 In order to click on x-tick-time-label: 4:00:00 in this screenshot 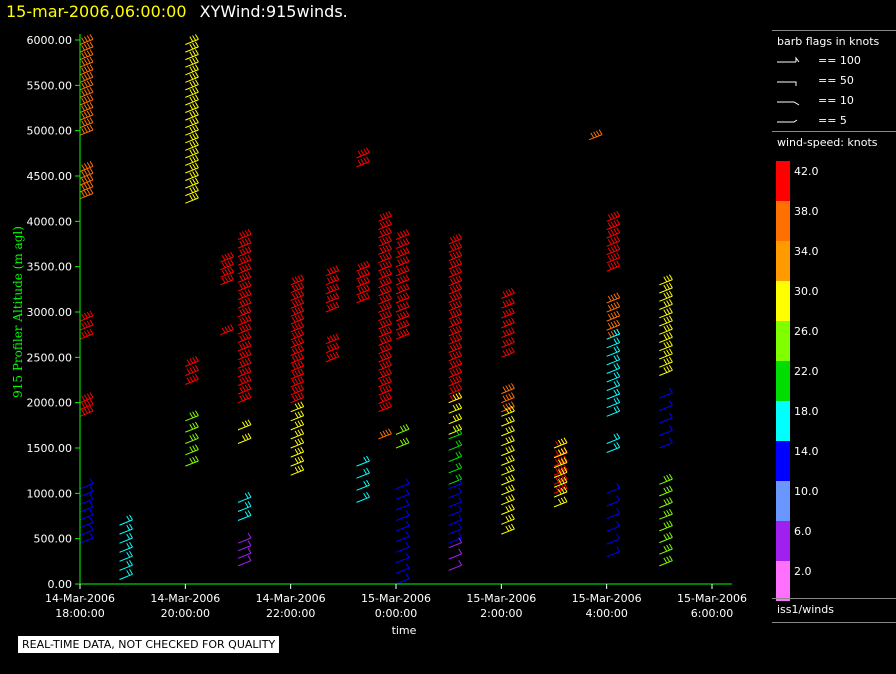, I will do `click(606, 613)`.